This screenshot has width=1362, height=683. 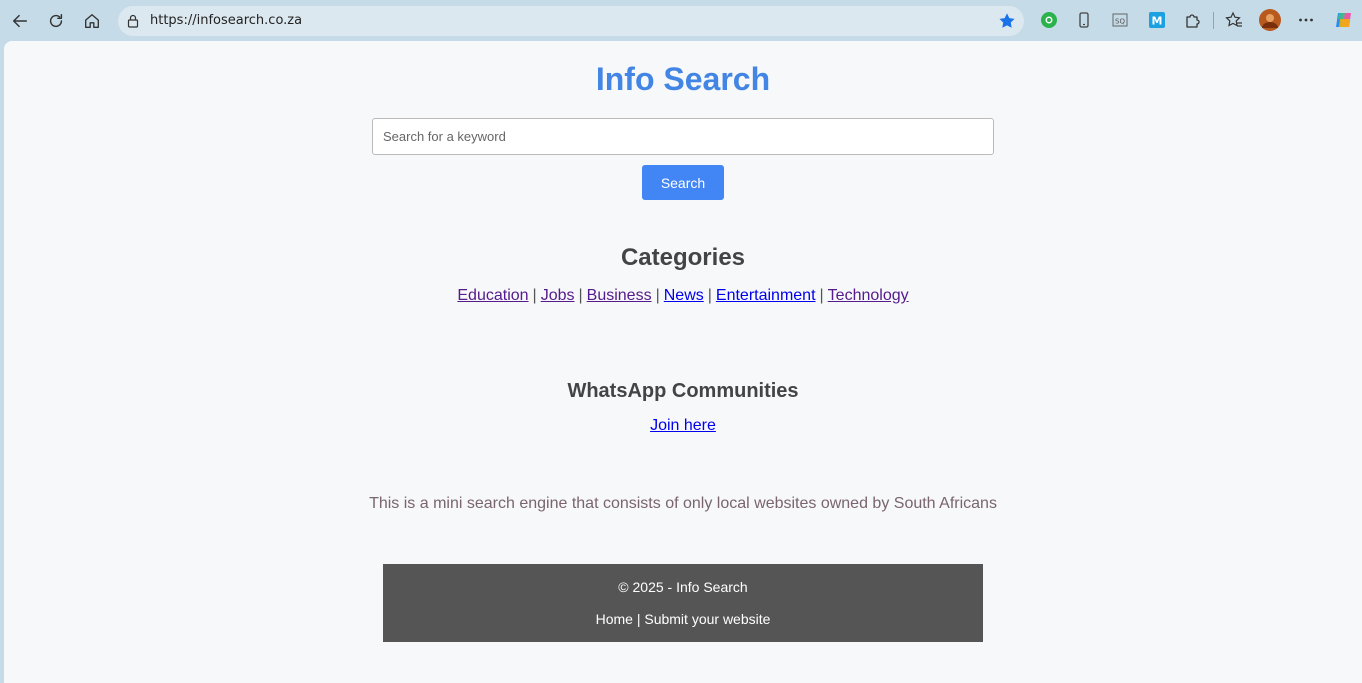 I want to click on back-arrow-icon, so click(x=20, y=21).